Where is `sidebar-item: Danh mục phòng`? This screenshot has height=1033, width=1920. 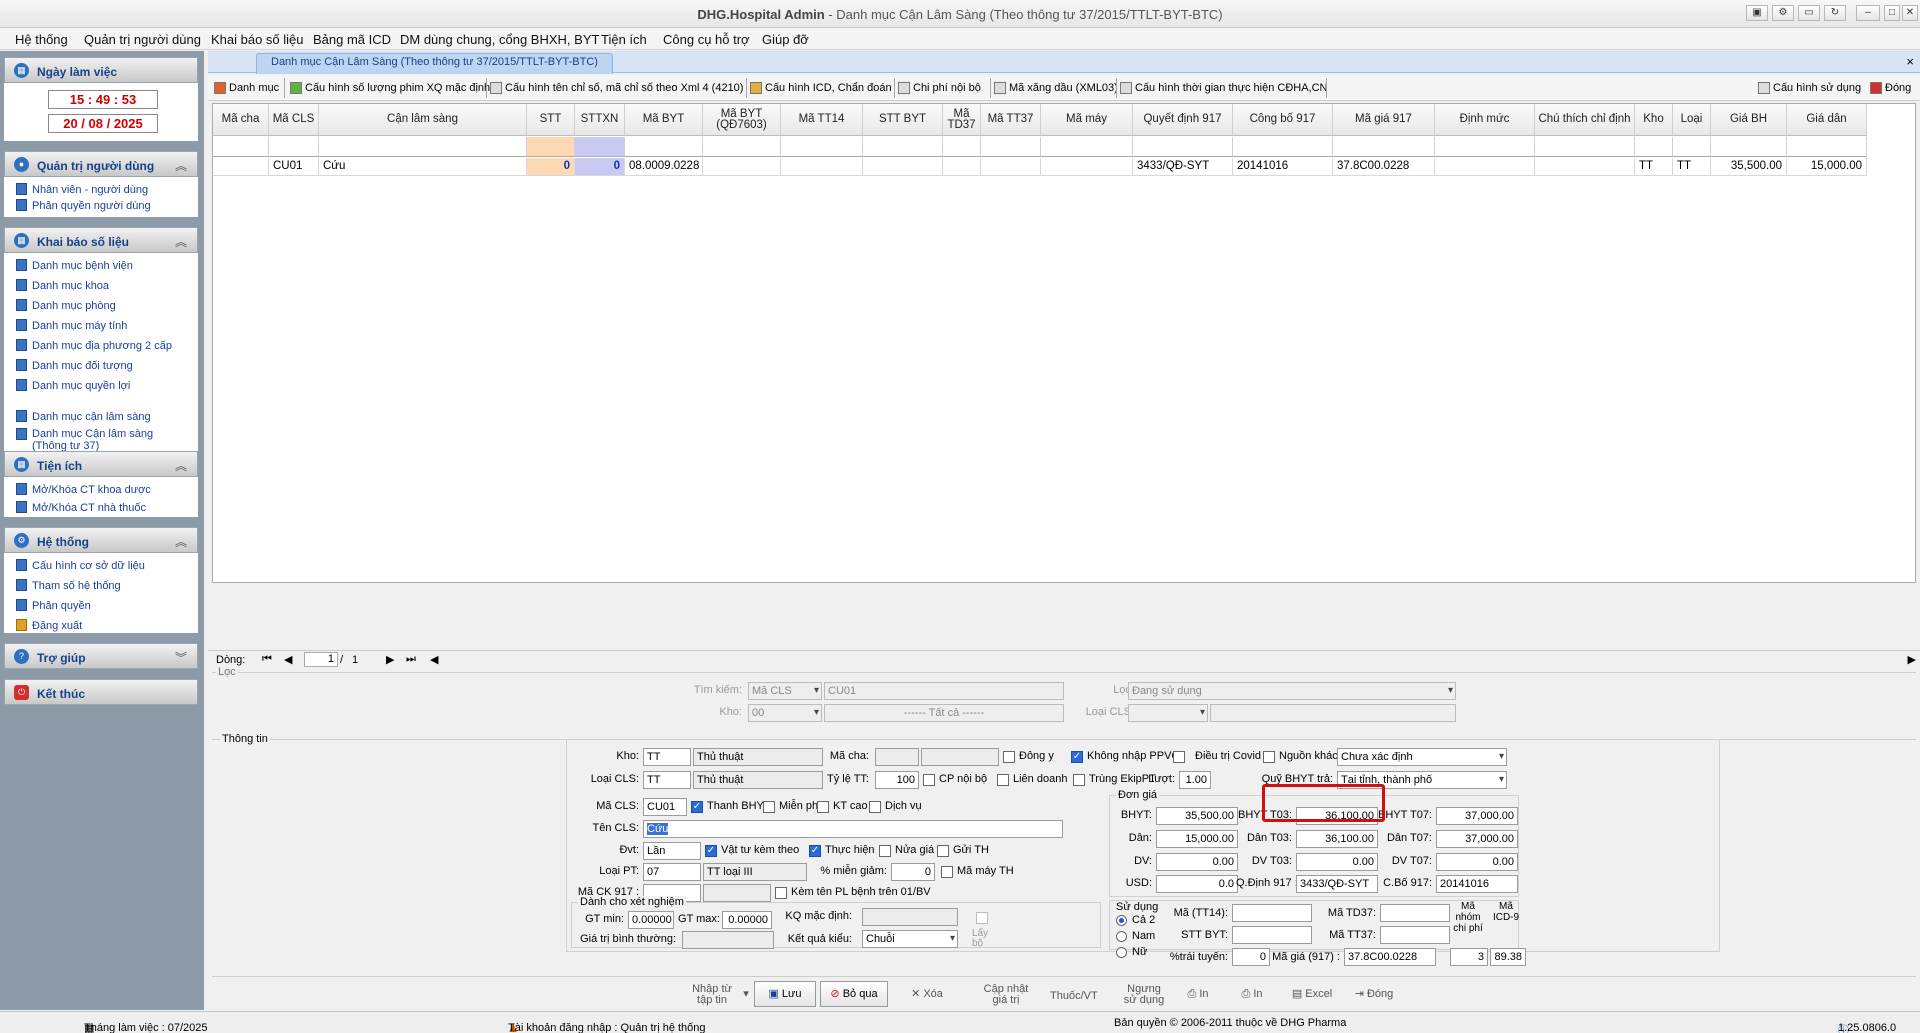
sidebar-item: Danh mục phòng is located at coordinates (66, 307).